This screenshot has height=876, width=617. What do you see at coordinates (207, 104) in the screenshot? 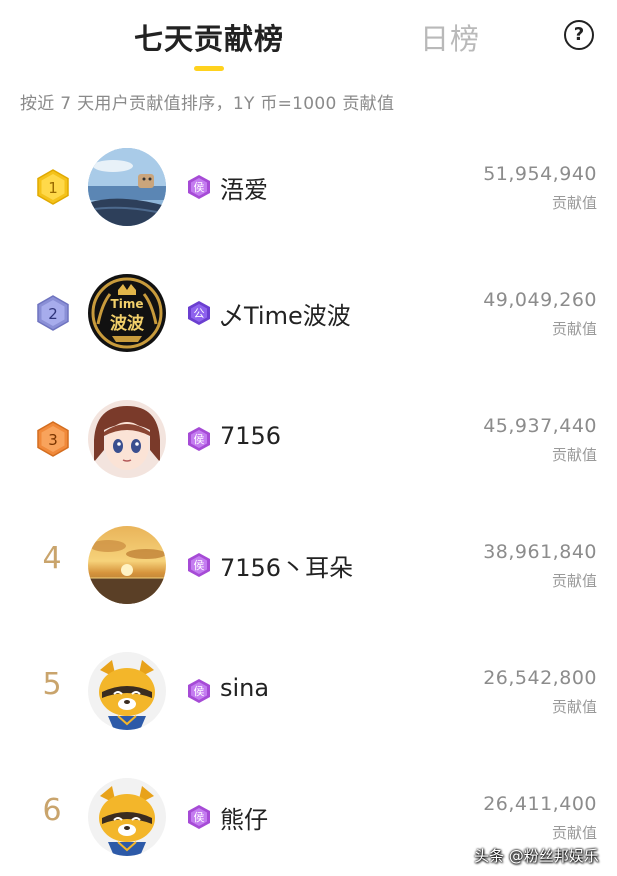
I see `ranking-description: 按近 7 天用户贡献值排序，1Y 币=1000 贡献值` at bounding box center [207, 104].